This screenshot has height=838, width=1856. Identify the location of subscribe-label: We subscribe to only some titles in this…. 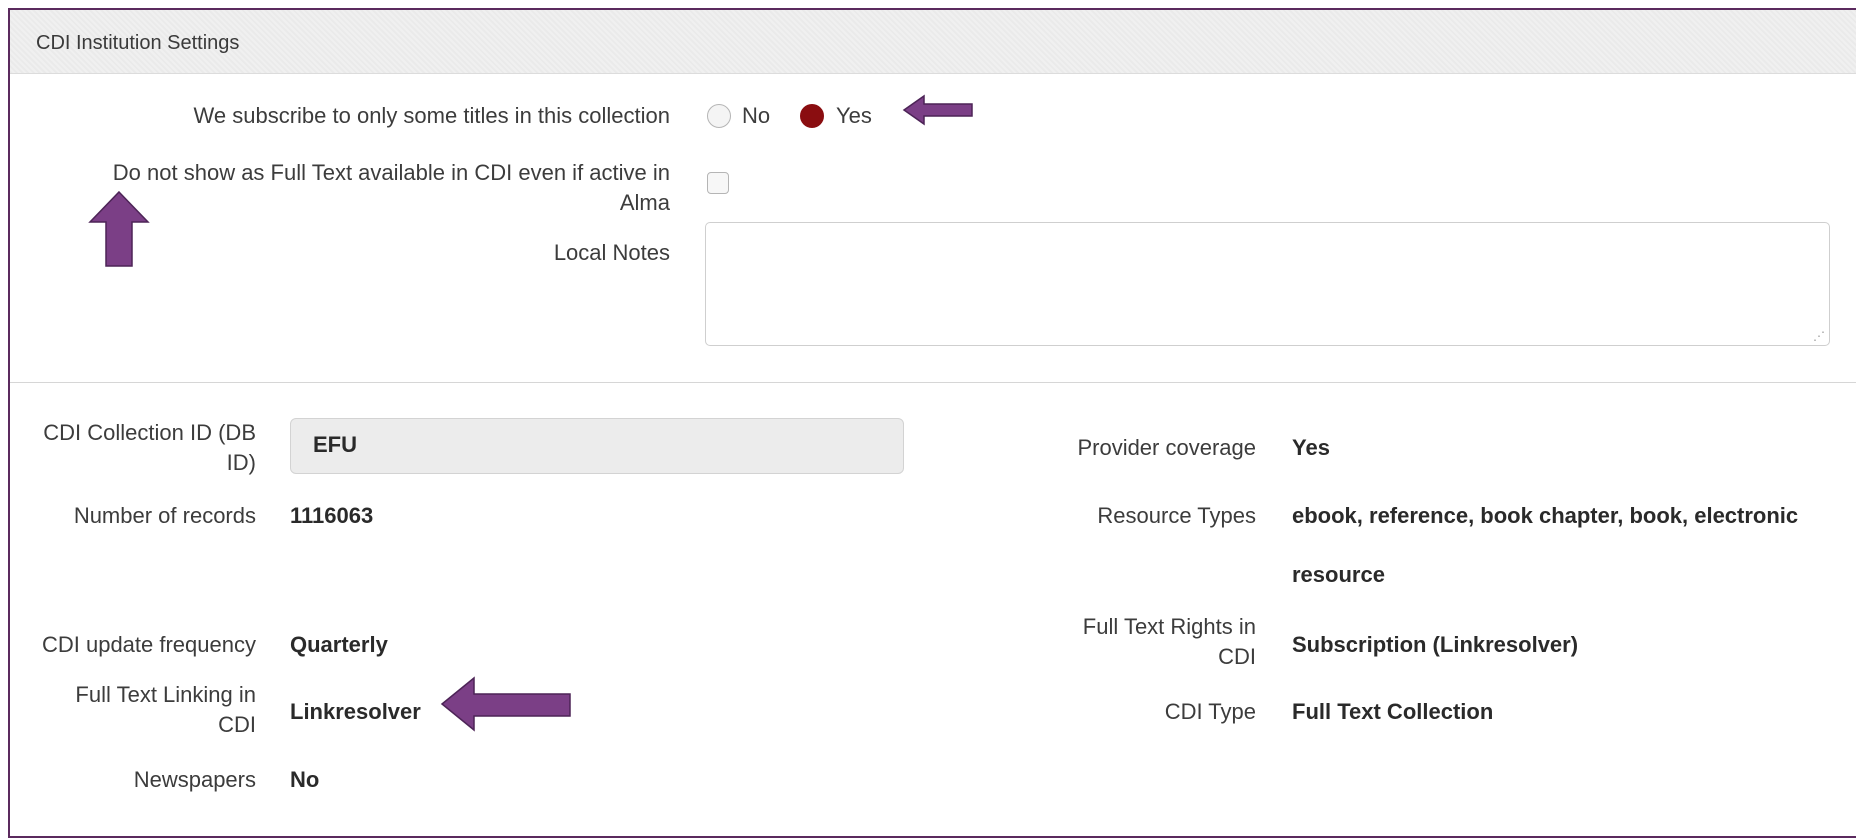
(431, 115).